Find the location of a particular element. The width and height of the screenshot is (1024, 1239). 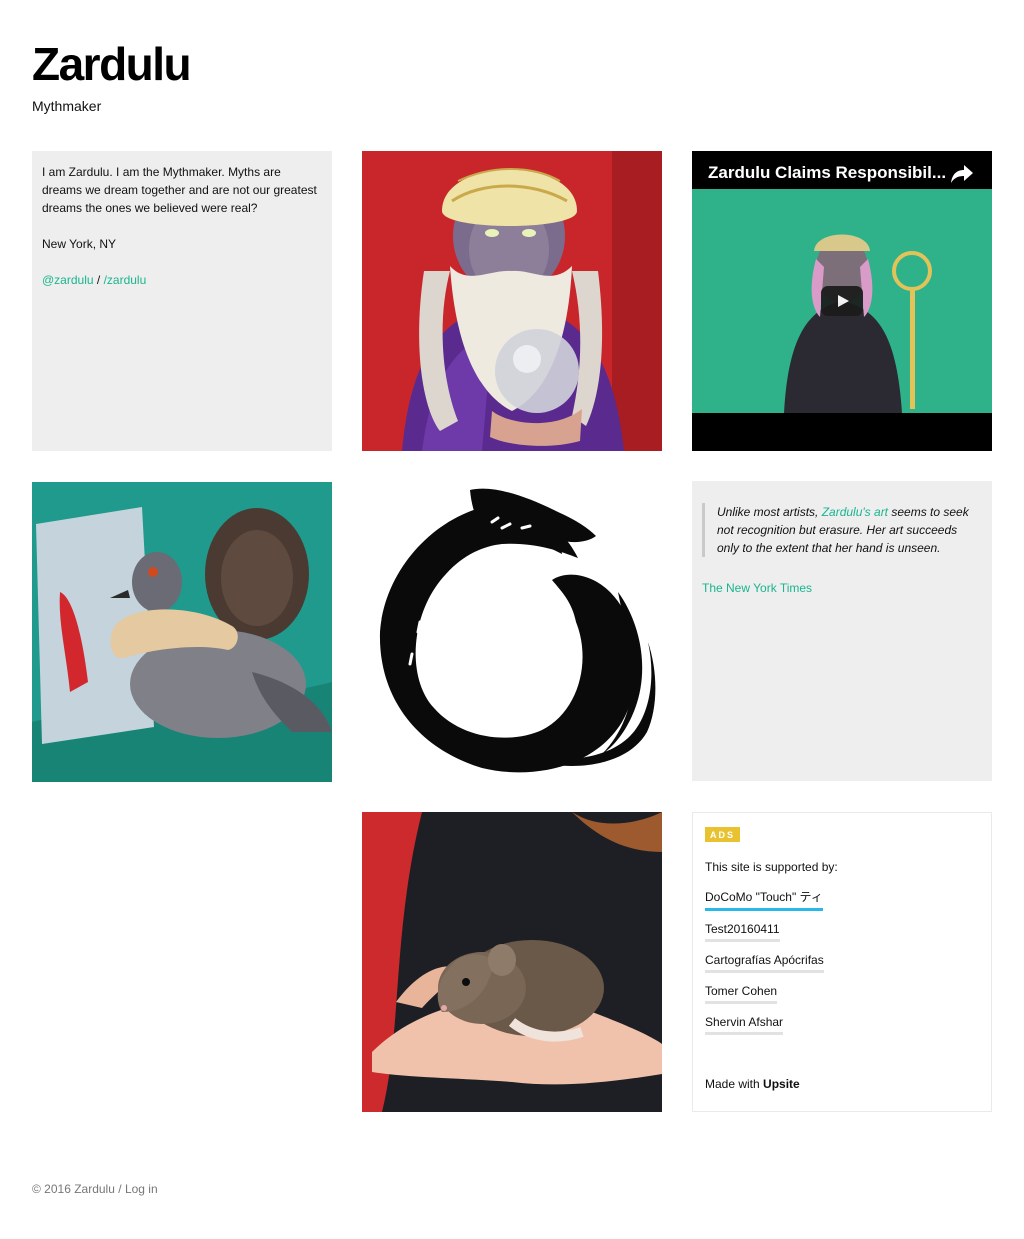

rat-photo-tile is located at coordinates (512, 962).